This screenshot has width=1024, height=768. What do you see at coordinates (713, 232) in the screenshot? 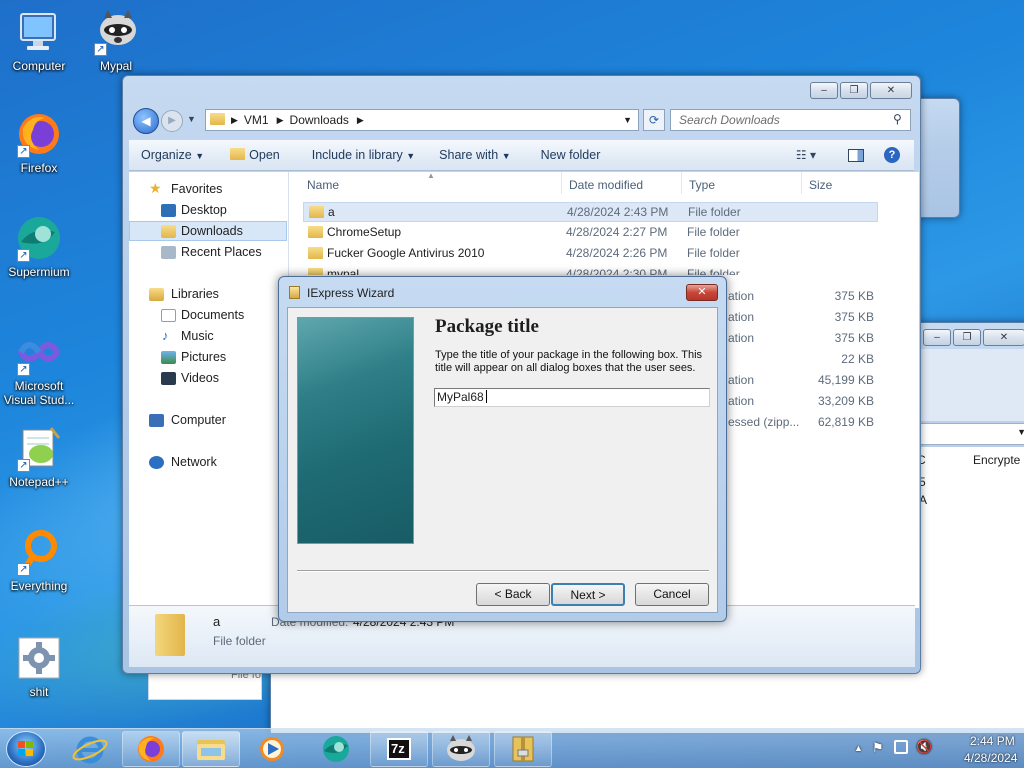
I see `row-type: File folder` at bounding box center [713, 232].